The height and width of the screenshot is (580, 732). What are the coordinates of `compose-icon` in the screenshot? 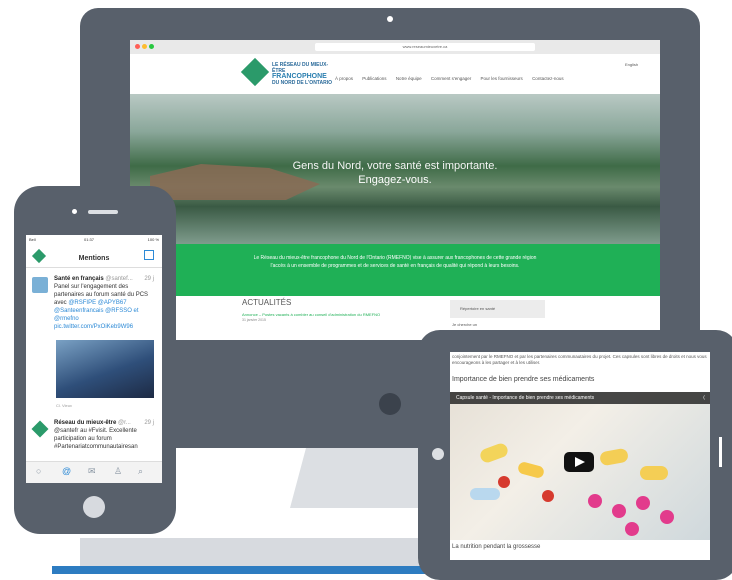 It's located at (149, 255).